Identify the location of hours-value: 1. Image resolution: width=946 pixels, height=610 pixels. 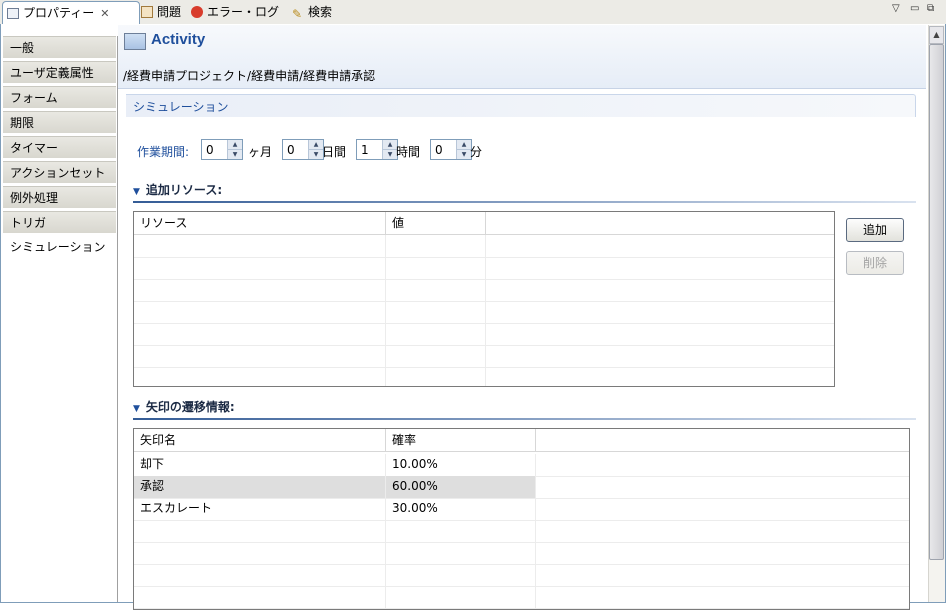
(365, 150).